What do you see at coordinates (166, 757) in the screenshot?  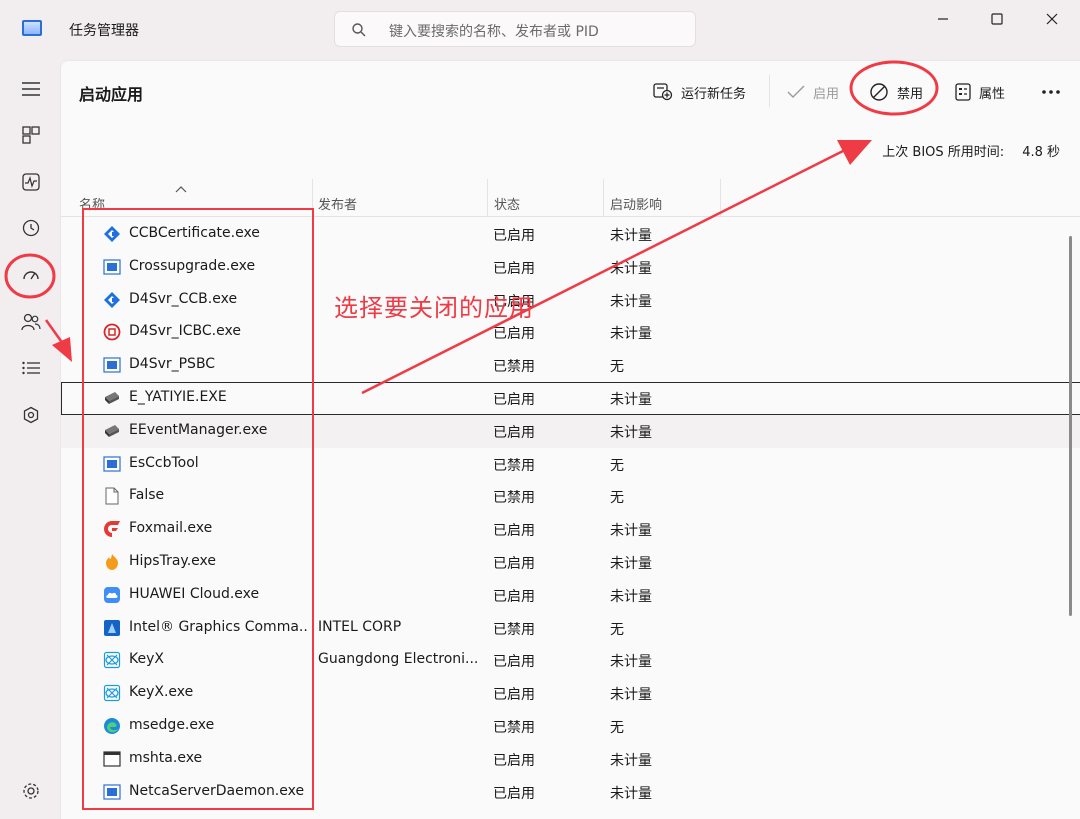 I see `app-name: mshta.exe` at bounding box center [166, 757].